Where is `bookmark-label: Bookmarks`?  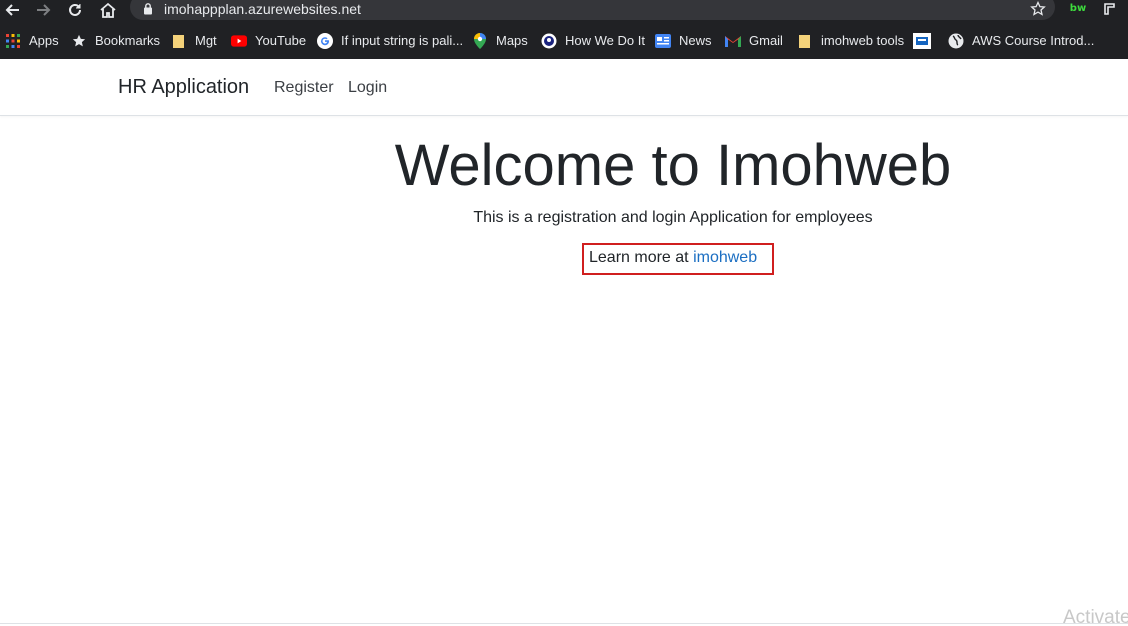
bookmark-label: Bookmarks is located at coordinates (128, 40).